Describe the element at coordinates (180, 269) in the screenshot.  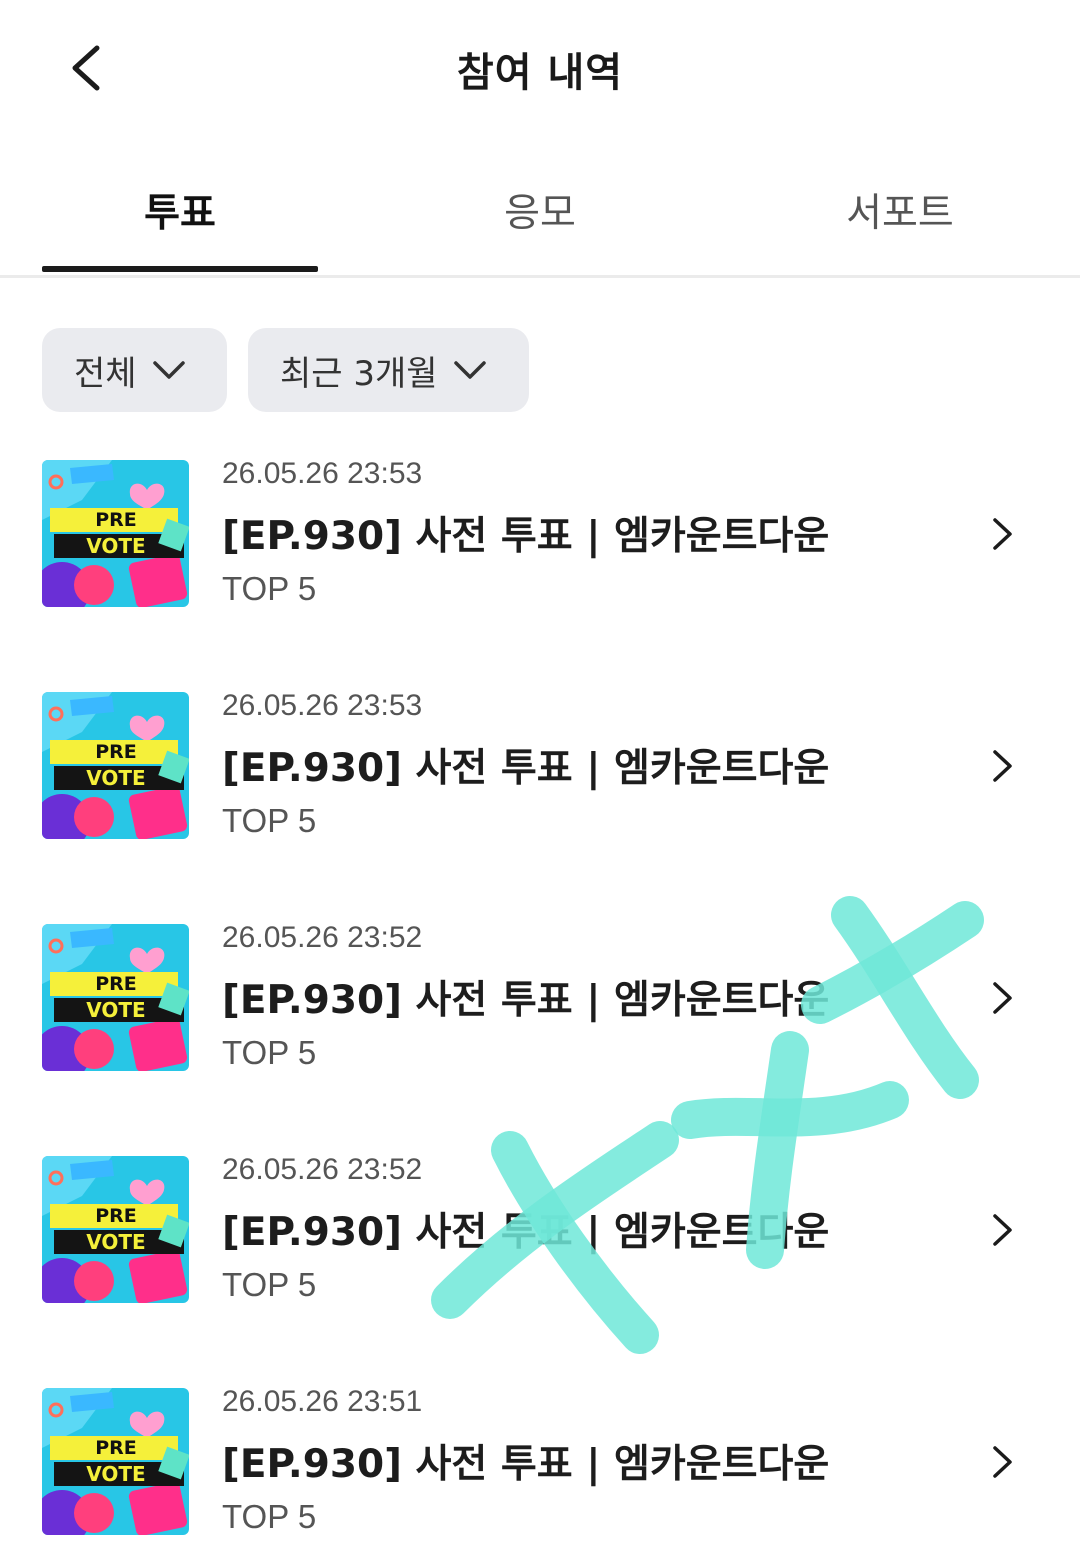
I see `active-tab-indicator` at that location.